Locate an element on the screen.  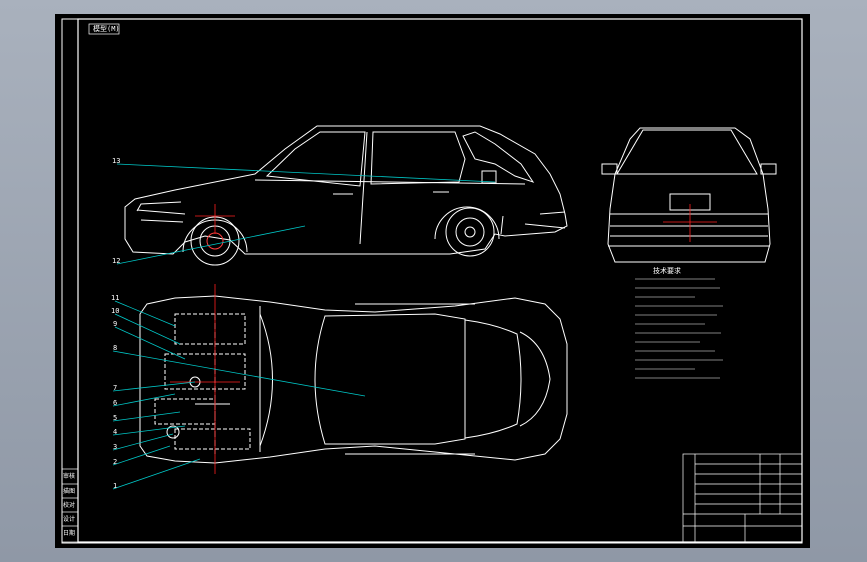
tech-requirements-lines is located at coordinates (679, 328).